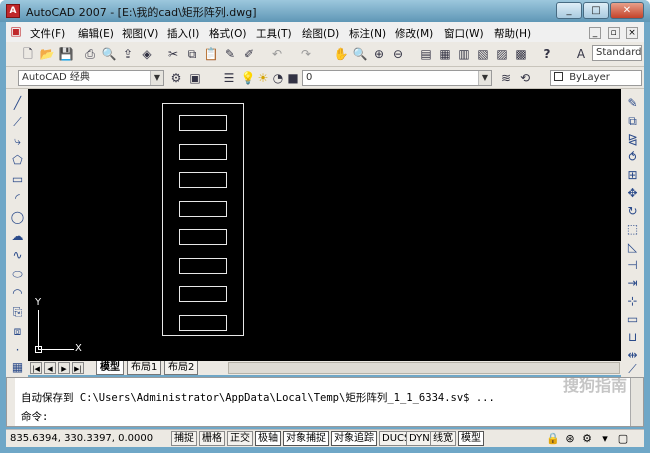 The height and width of the screenshot is (453, 650). I want to click on menu-format: 格式(O), so click(227, 33).